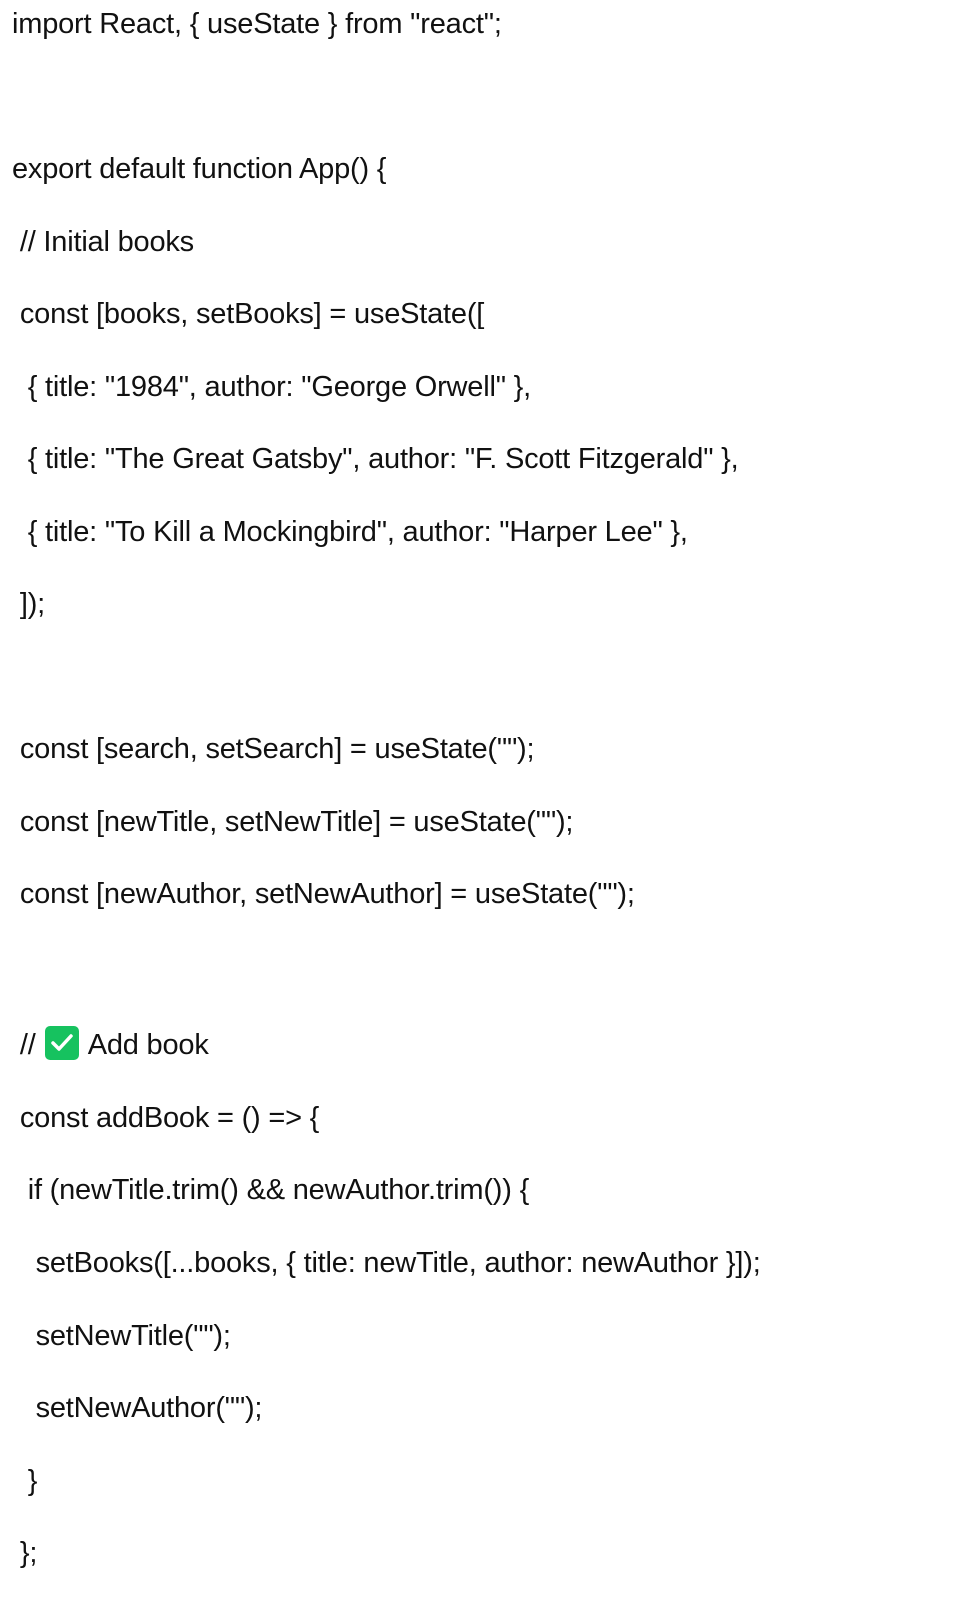  I want to click on code-line-3: // Initial books, so click(103, 242).